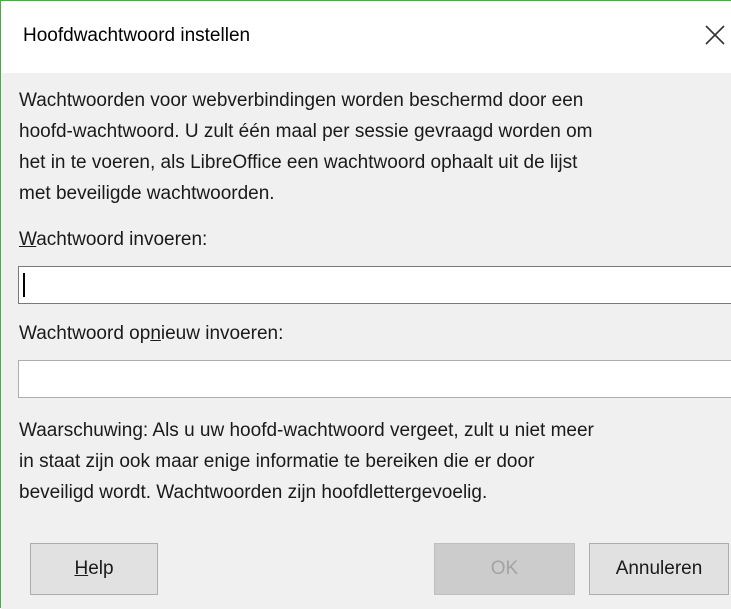 The height and width of the screenshot is (609, 731). What do you see at coordinates (155, 333) in the screenshot?
I see `confirm-label-mnemonic: n` at bounding box center [155, 333].